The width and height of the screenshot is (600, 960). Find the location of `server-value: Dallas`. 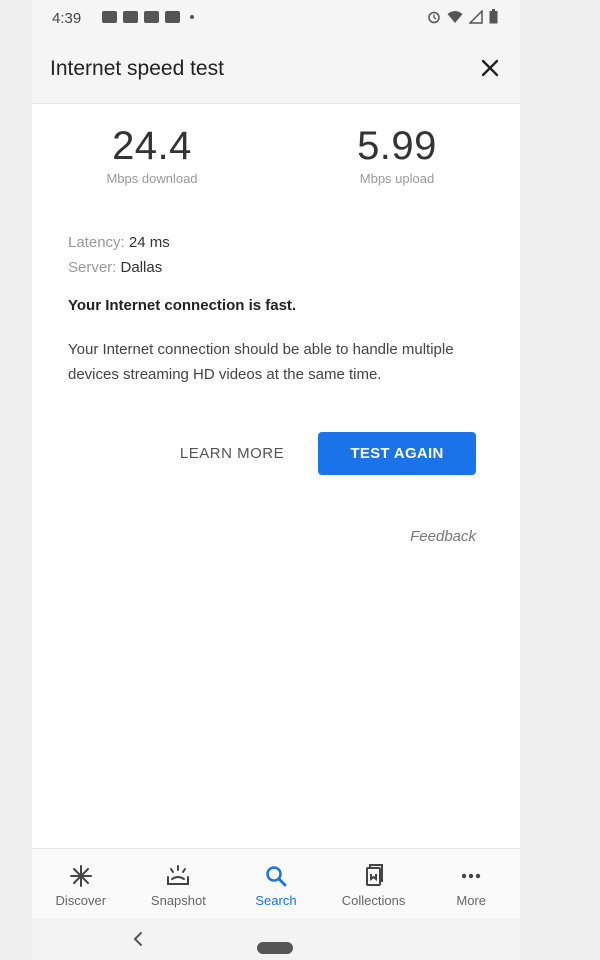

server-value: Dallas is located at coordinates (141, 267).